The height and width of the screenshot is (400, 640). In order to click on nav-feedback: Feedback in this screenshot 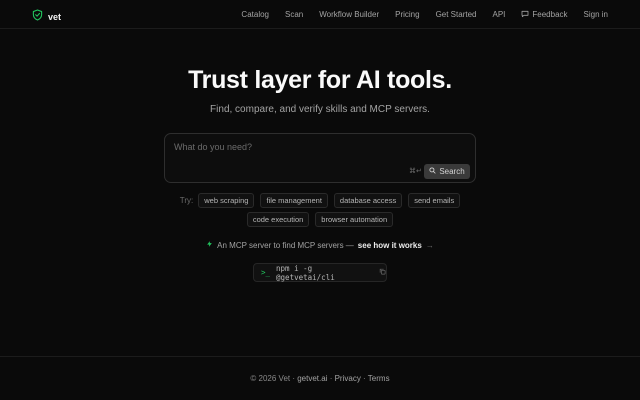, I will do `click(544, 15)`.